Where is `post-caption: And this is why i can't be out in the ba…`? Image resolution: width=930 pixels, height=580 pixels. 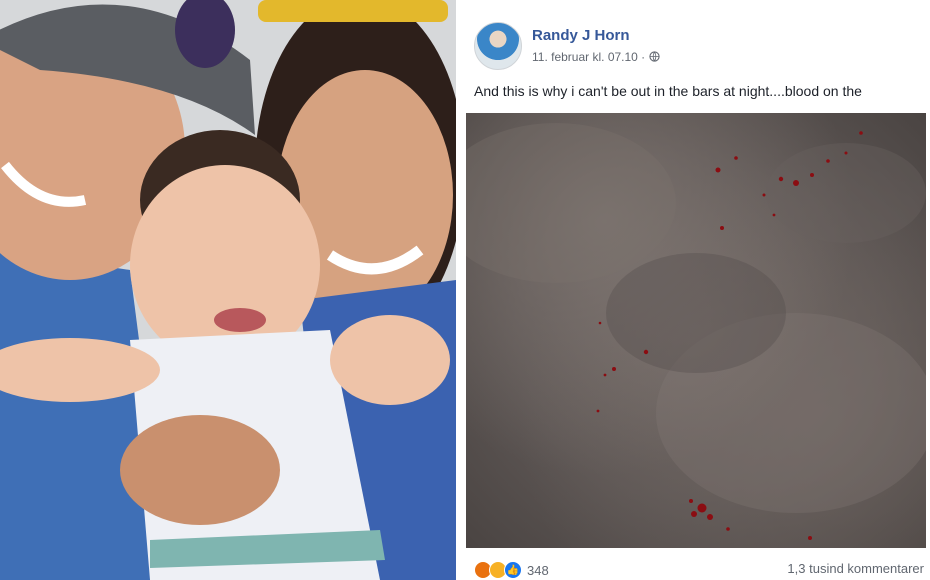 post-caption: And this is why i can't be out in the ba… is located at coordinates (668, 91).